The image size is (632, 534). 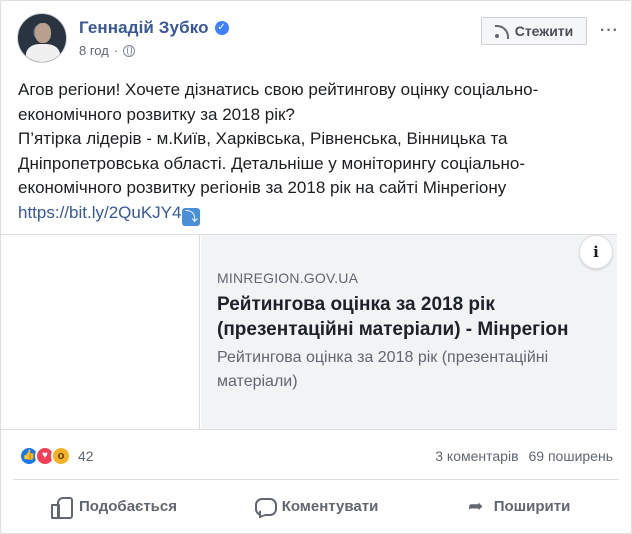 I want to click on wow-reaction-icon: o, so click(x=61, y=456).